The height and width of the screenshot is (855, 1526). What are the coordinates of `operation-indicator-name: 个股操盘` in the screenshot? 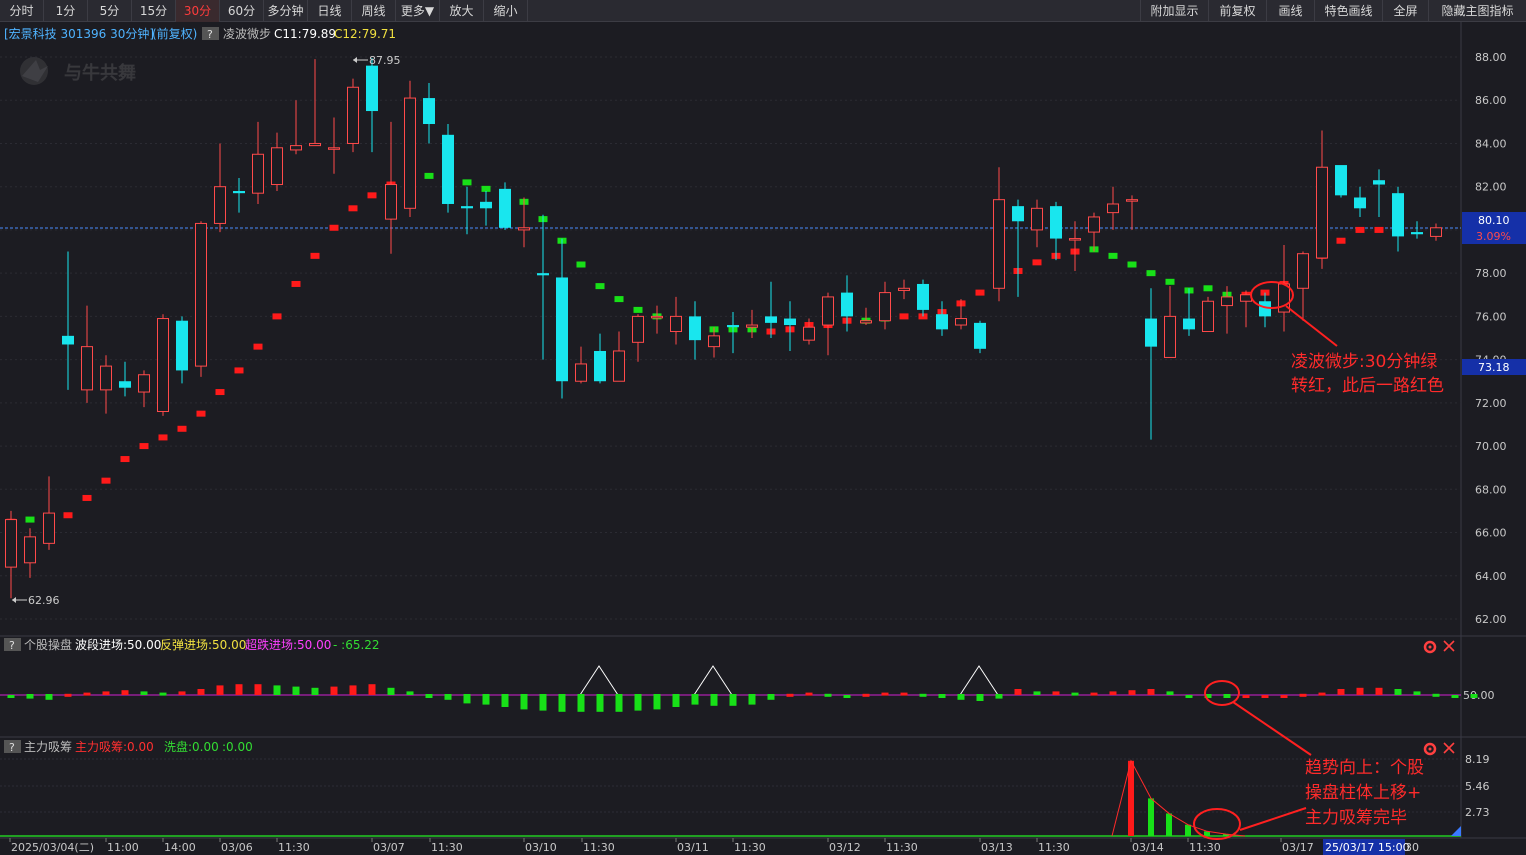 It's located at (48, 644).